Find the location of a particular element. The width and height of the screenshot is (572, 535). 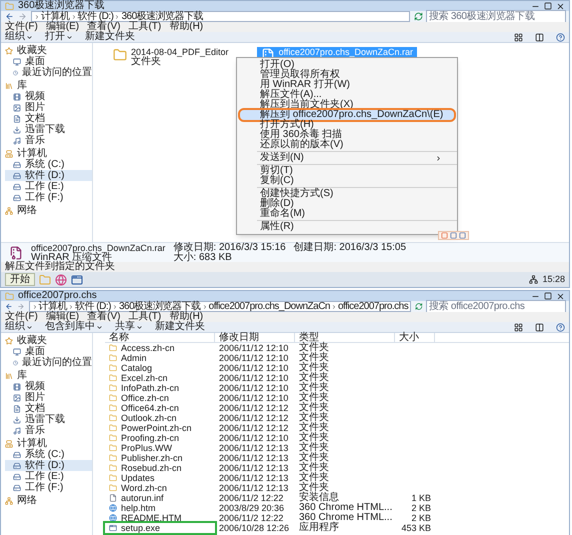

context-menu-item: 创建快捷方式(S) is located at coordinates (347, 194).